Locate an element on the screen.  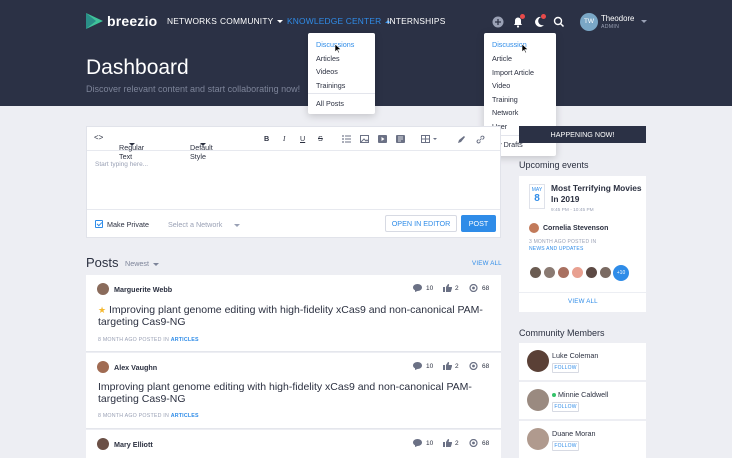
nav-community: COMMUNITY is located at coordinates (252, 21).